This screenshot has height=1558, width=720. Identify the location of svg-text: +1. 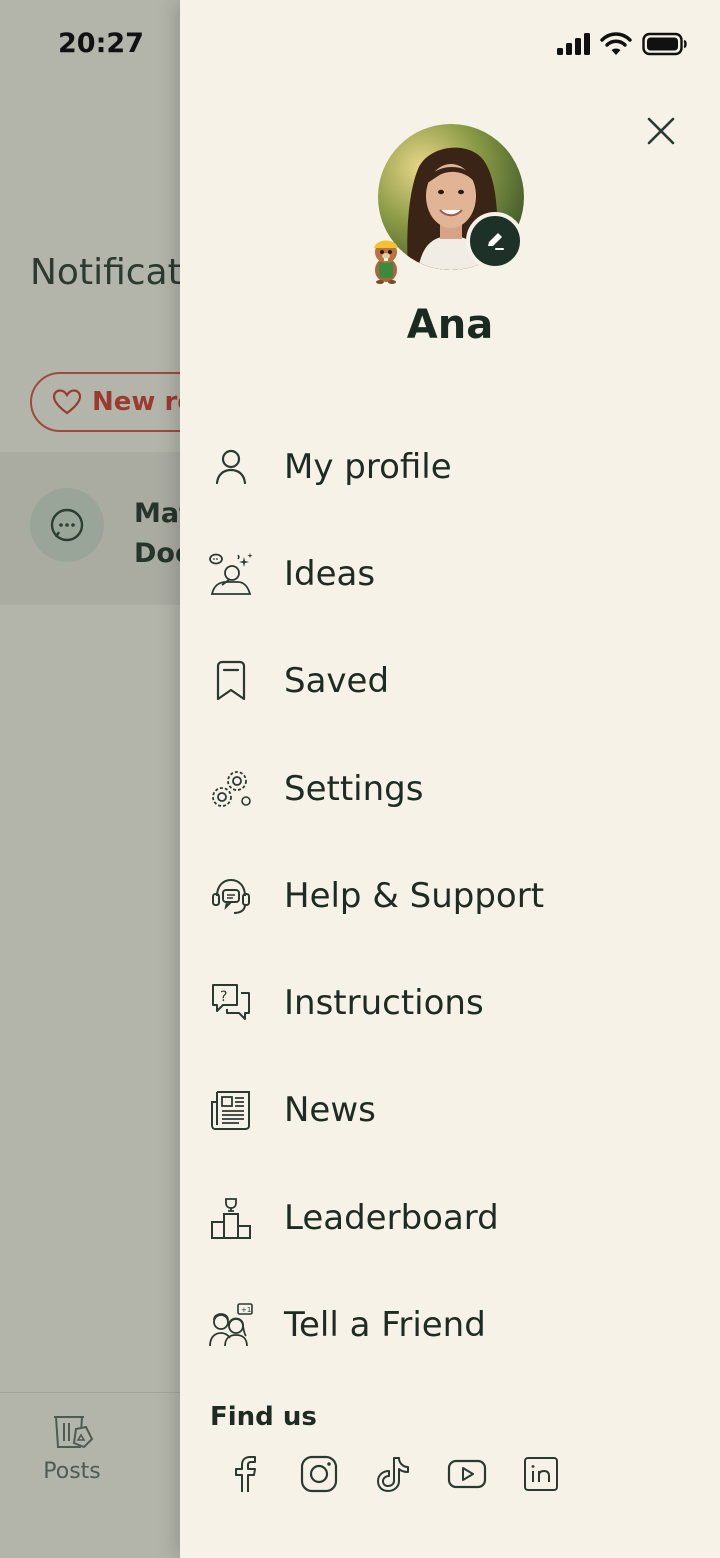
(246, 1310).